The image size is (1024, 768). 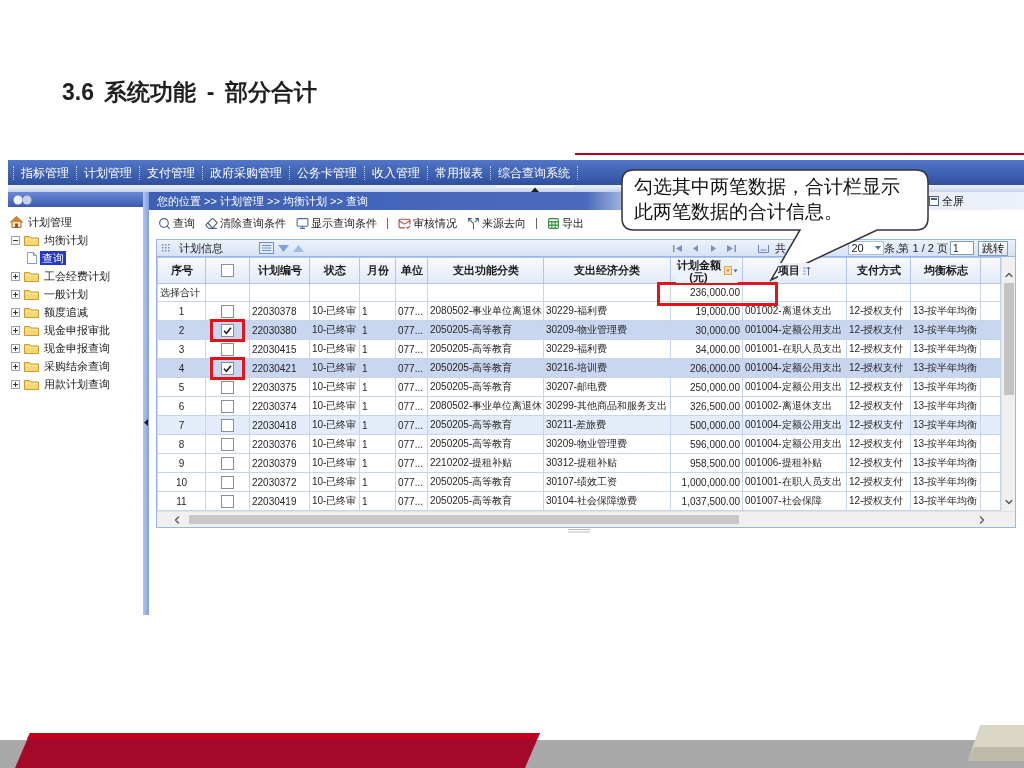 I want to click on last-page-icon, so click(x=732, y=248).